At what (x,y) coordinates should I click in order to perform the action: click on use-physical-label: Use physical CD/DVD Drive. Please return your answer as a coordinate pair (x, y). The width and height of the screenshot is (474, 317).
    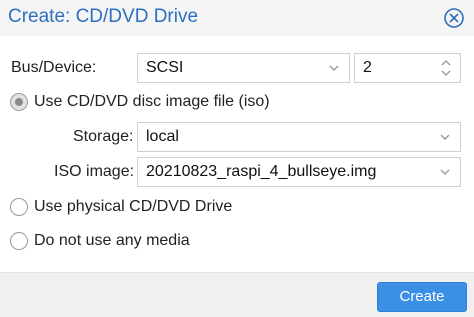
    Looking at the image, I should click on (133, 206).